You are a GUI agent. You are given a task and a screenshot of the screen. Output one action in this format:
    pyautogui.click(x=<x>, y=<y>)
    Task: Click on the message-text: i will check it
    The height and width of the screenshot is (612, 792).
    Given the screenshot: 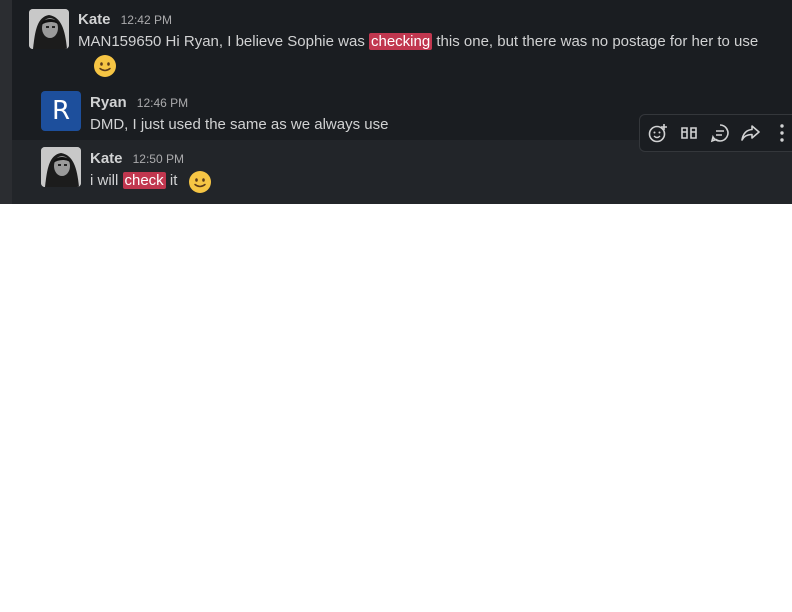 What is the action you would take?
    pyautogui.click(x=133, y=181)
    